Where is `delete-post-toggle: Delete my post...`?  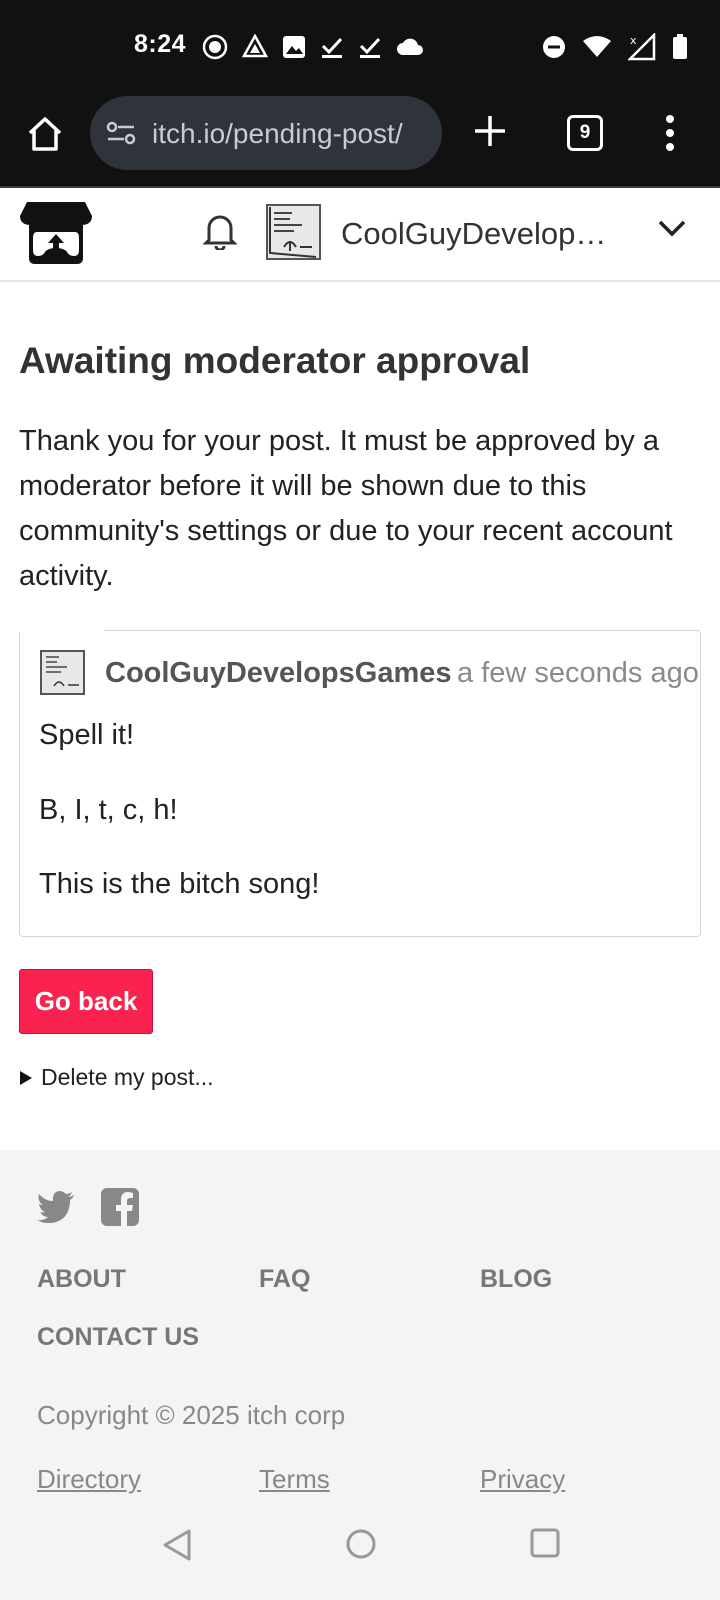 delete-post-toggle: Delete my post... is located at coordinates (116, 1077).